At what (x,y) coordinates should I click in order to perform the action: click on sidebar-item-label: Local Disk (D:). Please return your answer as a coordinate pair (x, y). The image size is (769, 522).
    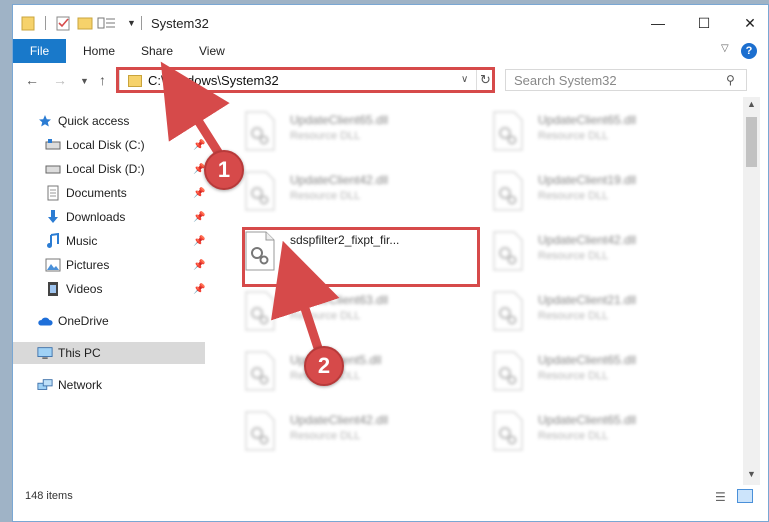
    Looking at the image, I should click on (105, 169).